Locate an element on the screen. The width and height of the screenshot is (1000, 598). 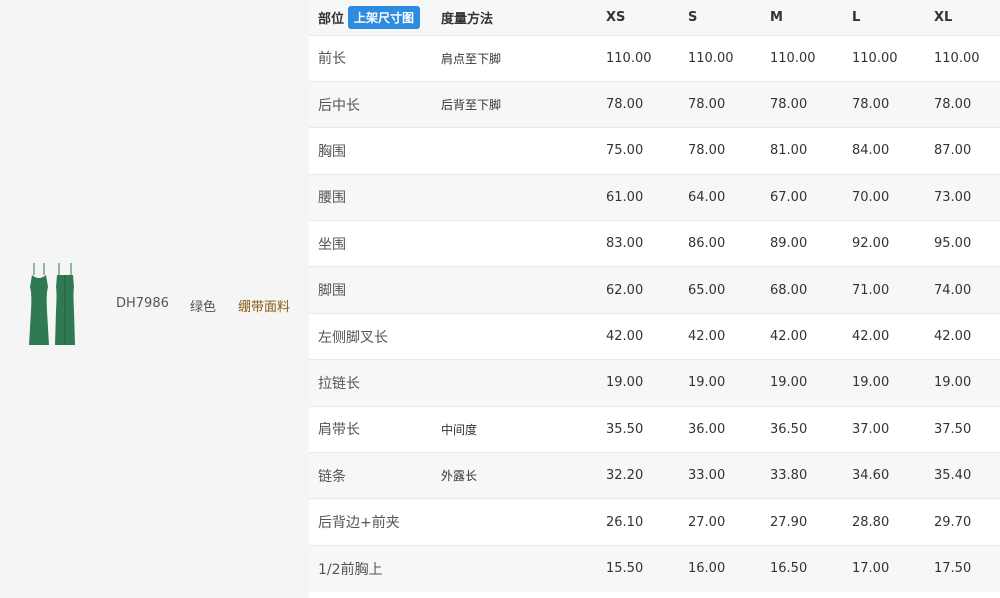
row-part: 拉链长 is located at coordinates (339, 383).